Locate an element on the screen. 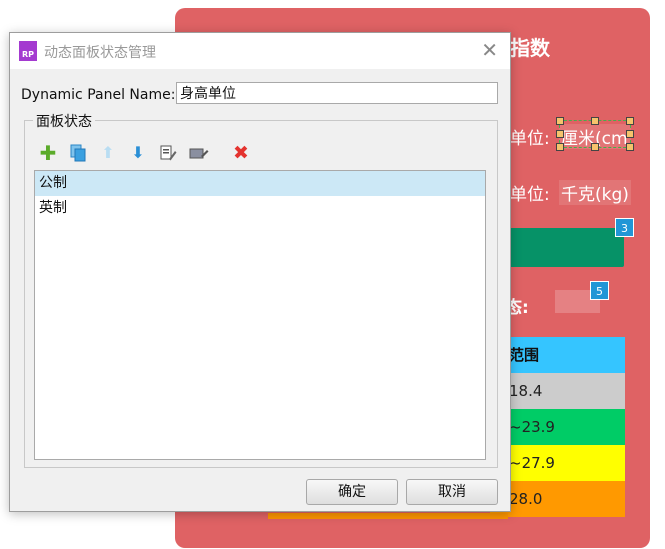 Image resolution: width=665 pixels, height=549 pixels. axure-rp-icon: RP is located at coordinates (28, 51).